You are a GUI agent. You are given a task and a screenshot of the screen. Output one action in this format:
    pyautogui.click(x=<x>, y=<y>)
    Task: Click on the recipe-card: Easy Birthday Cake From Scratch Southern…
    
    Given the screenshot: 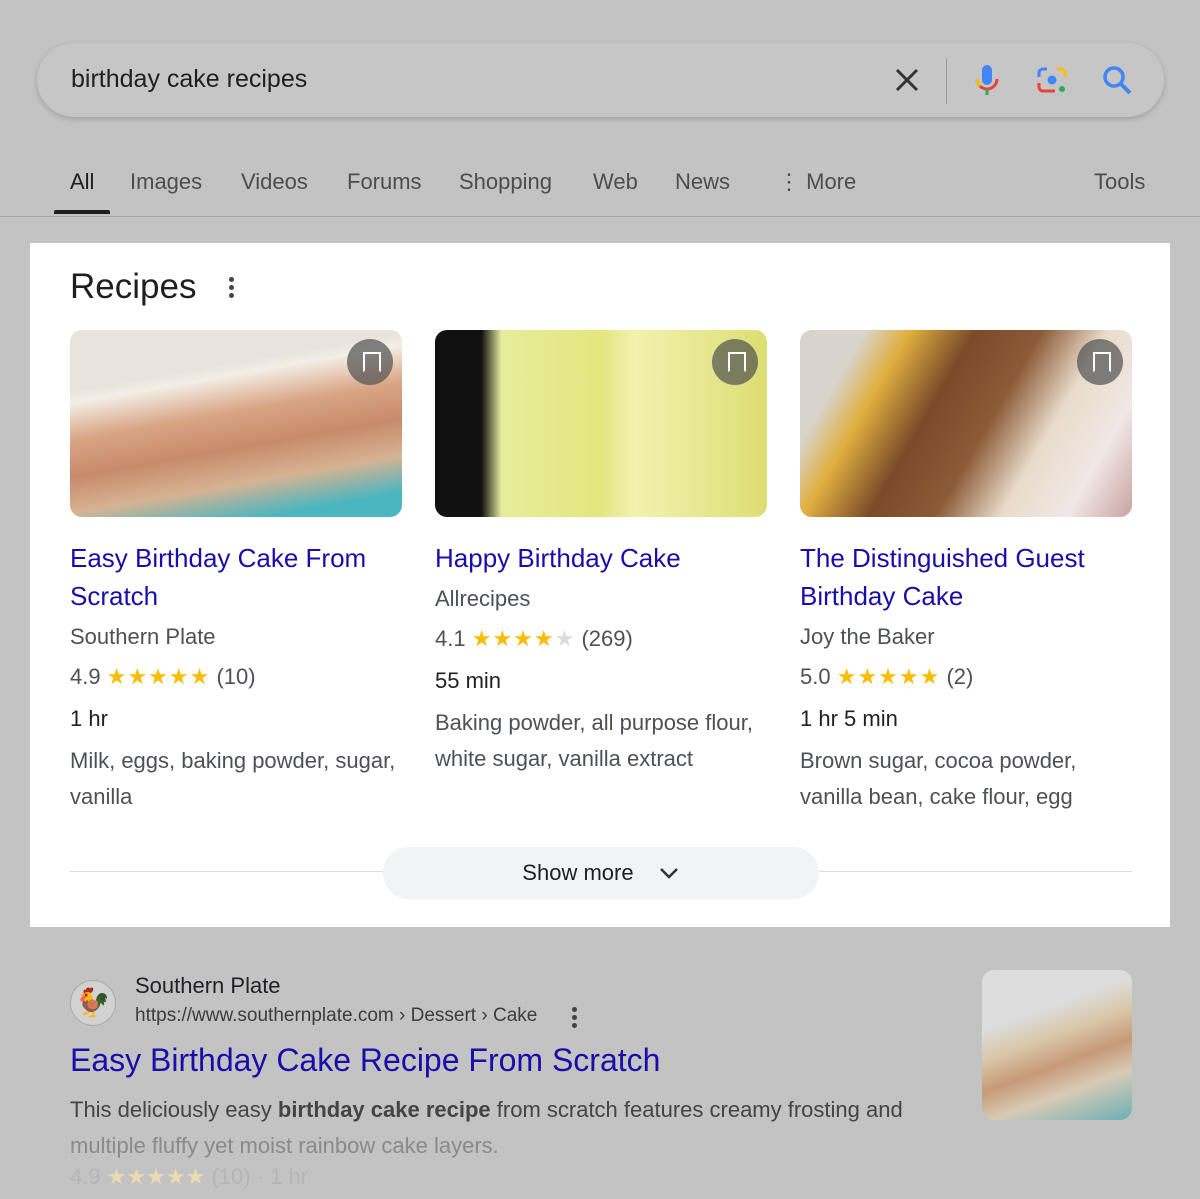 What is the action you would take?
    pyautogui.click(x=236, y=572)
    